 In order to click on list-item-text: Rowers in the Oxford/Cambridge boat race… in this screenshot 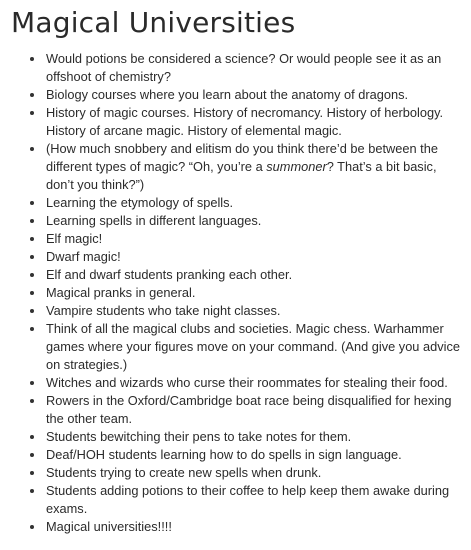, I will do `click(249, 409)`.